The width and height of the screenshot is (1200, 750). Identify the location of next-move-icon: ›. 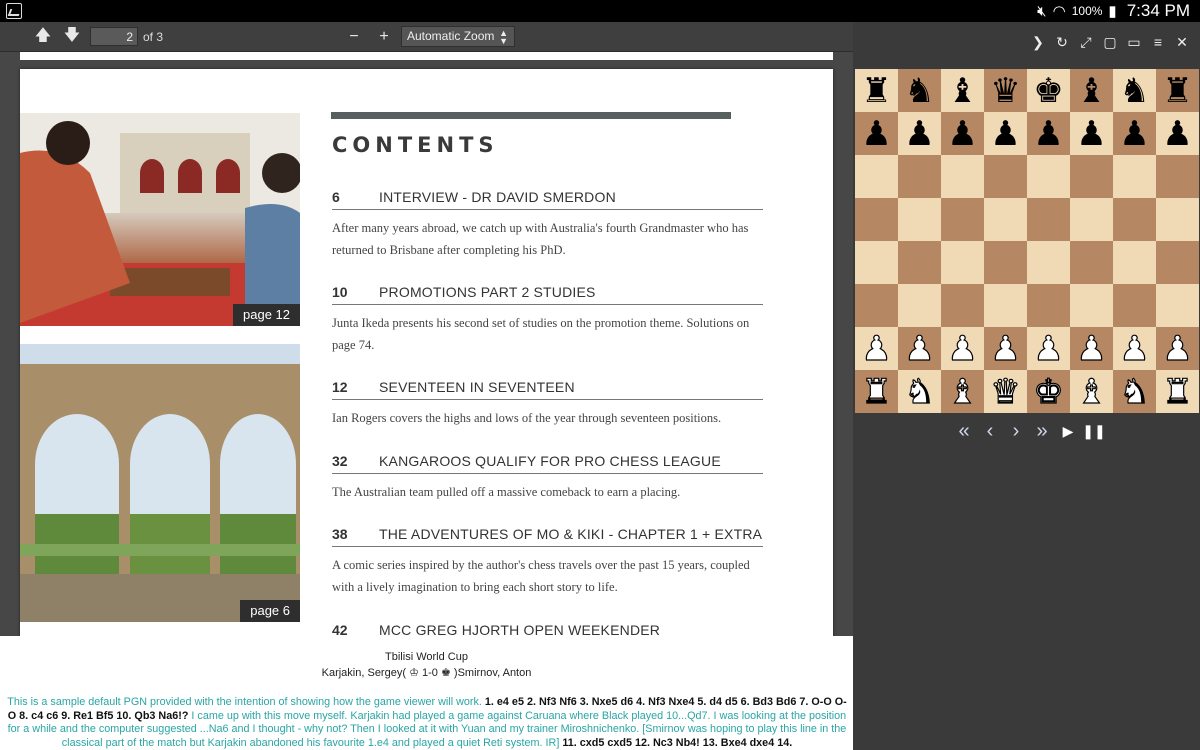
(1016, 431).